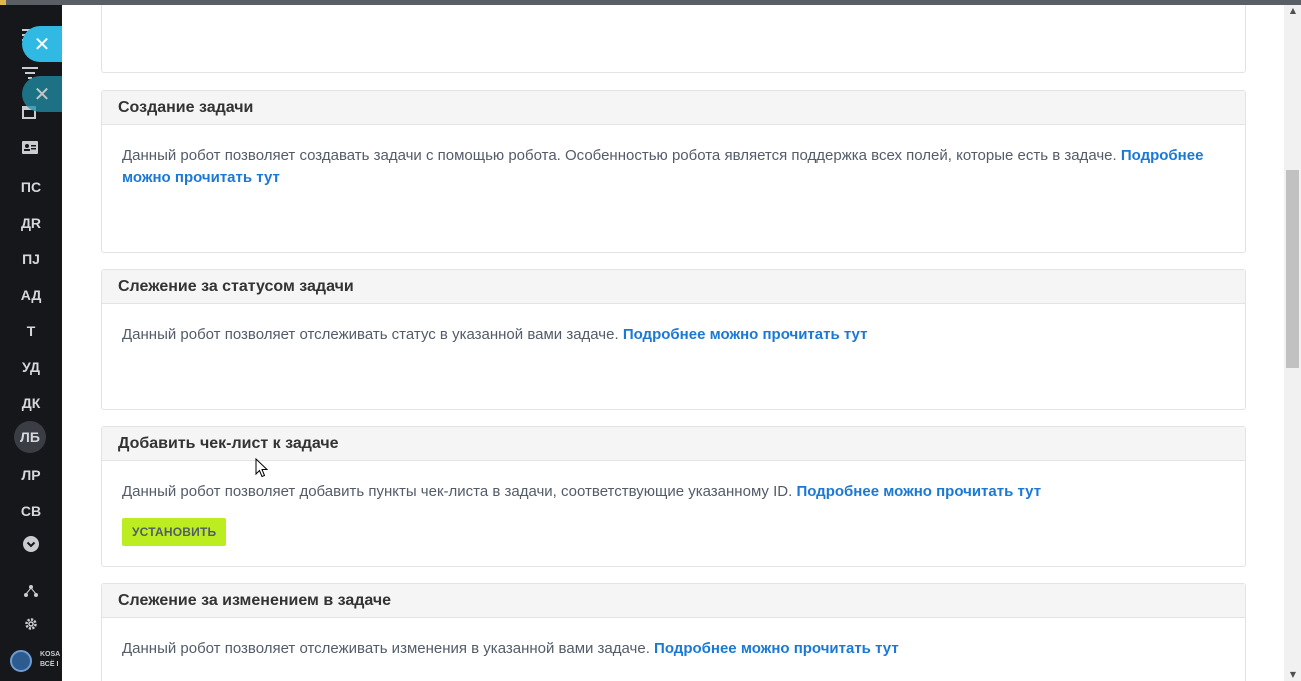  What do you see at coordinates (21, 661) in the screenshot?
I see `company-logo-icon` at bounding box center [21, 661].